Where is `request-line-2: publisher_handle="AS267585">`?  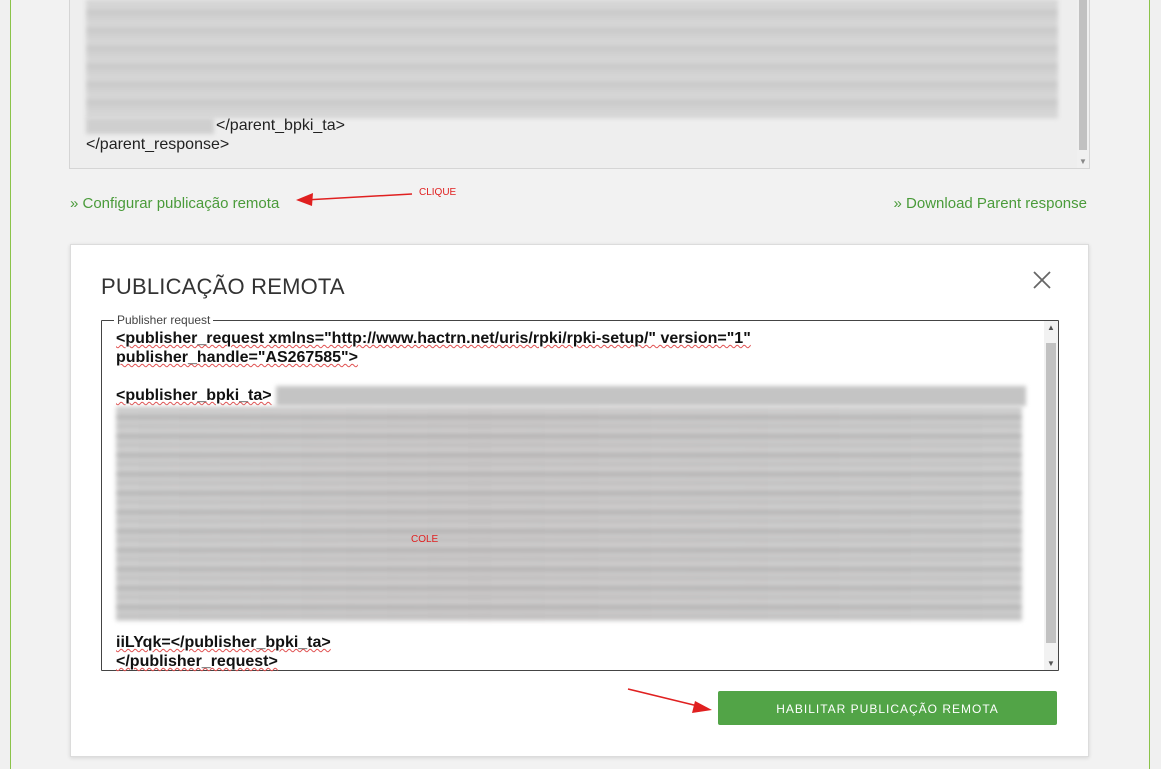 request-line-2: publisher_handle="AS267585"> is located at coordinates (237, 357).